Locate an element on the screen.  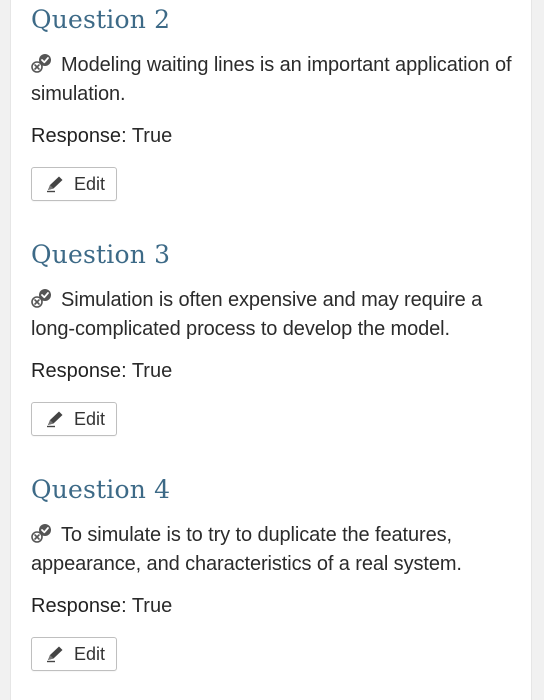
question-title: Question 2 is located at coordinates (101, 19).